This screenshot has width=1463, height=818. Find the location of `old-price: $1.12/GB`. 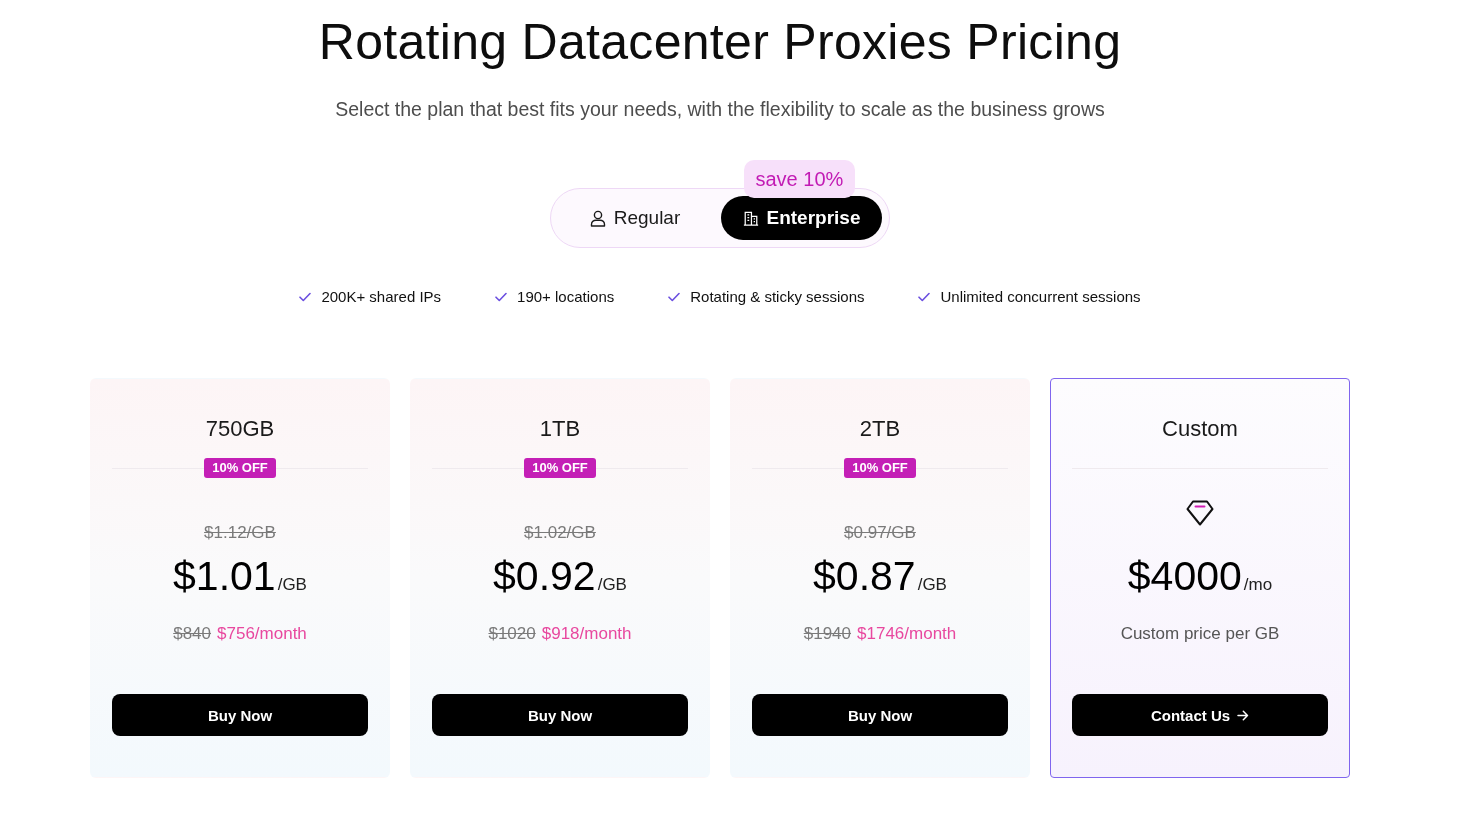

old-price: $1.12/GB is located at coordinates (240, 533).